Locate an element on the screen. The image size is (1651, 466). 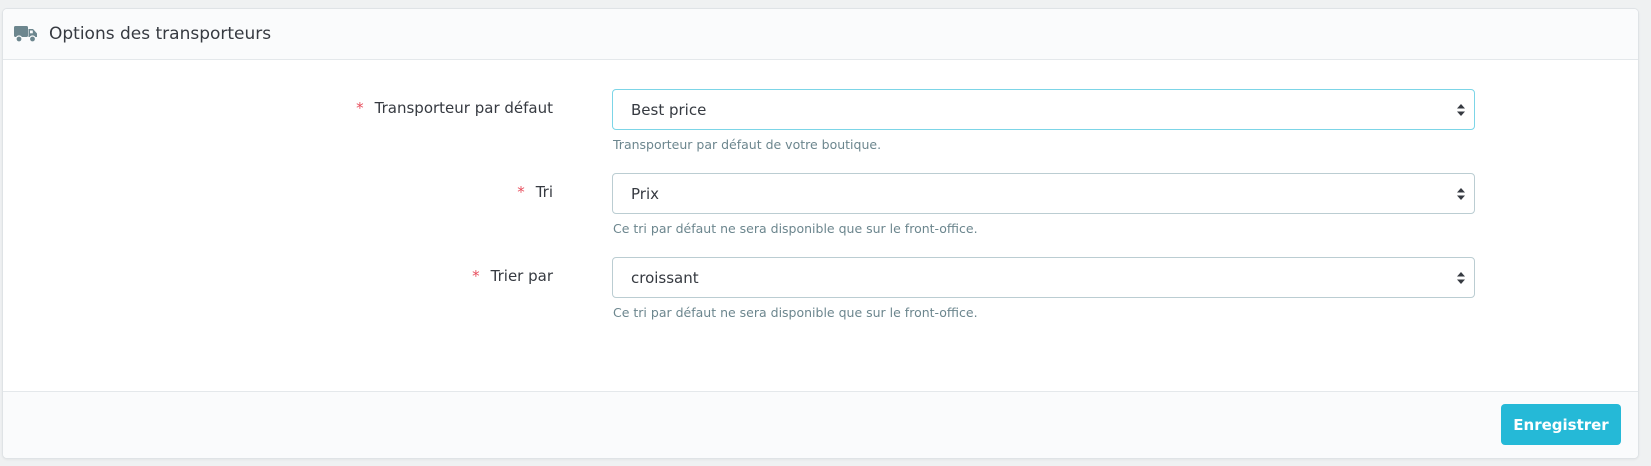
panel-heading: Options des transporteurs is located at coordinates (820, 34).